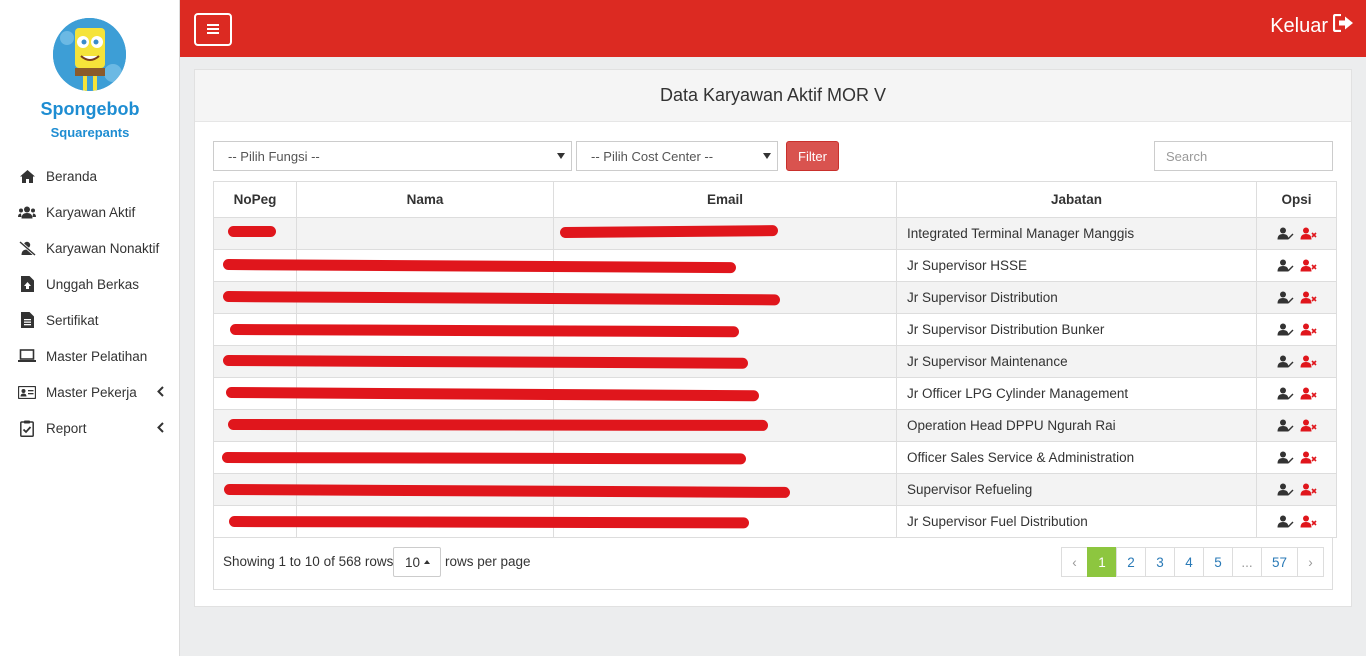 Image resolution: width=1366 pixels, height=656 pixels. What do you see at coordinates (1076, 361) in the screenshot?
I see `cell-jabatan: Jr Supervisor Maintenance` at bounding box center [1076, 361].